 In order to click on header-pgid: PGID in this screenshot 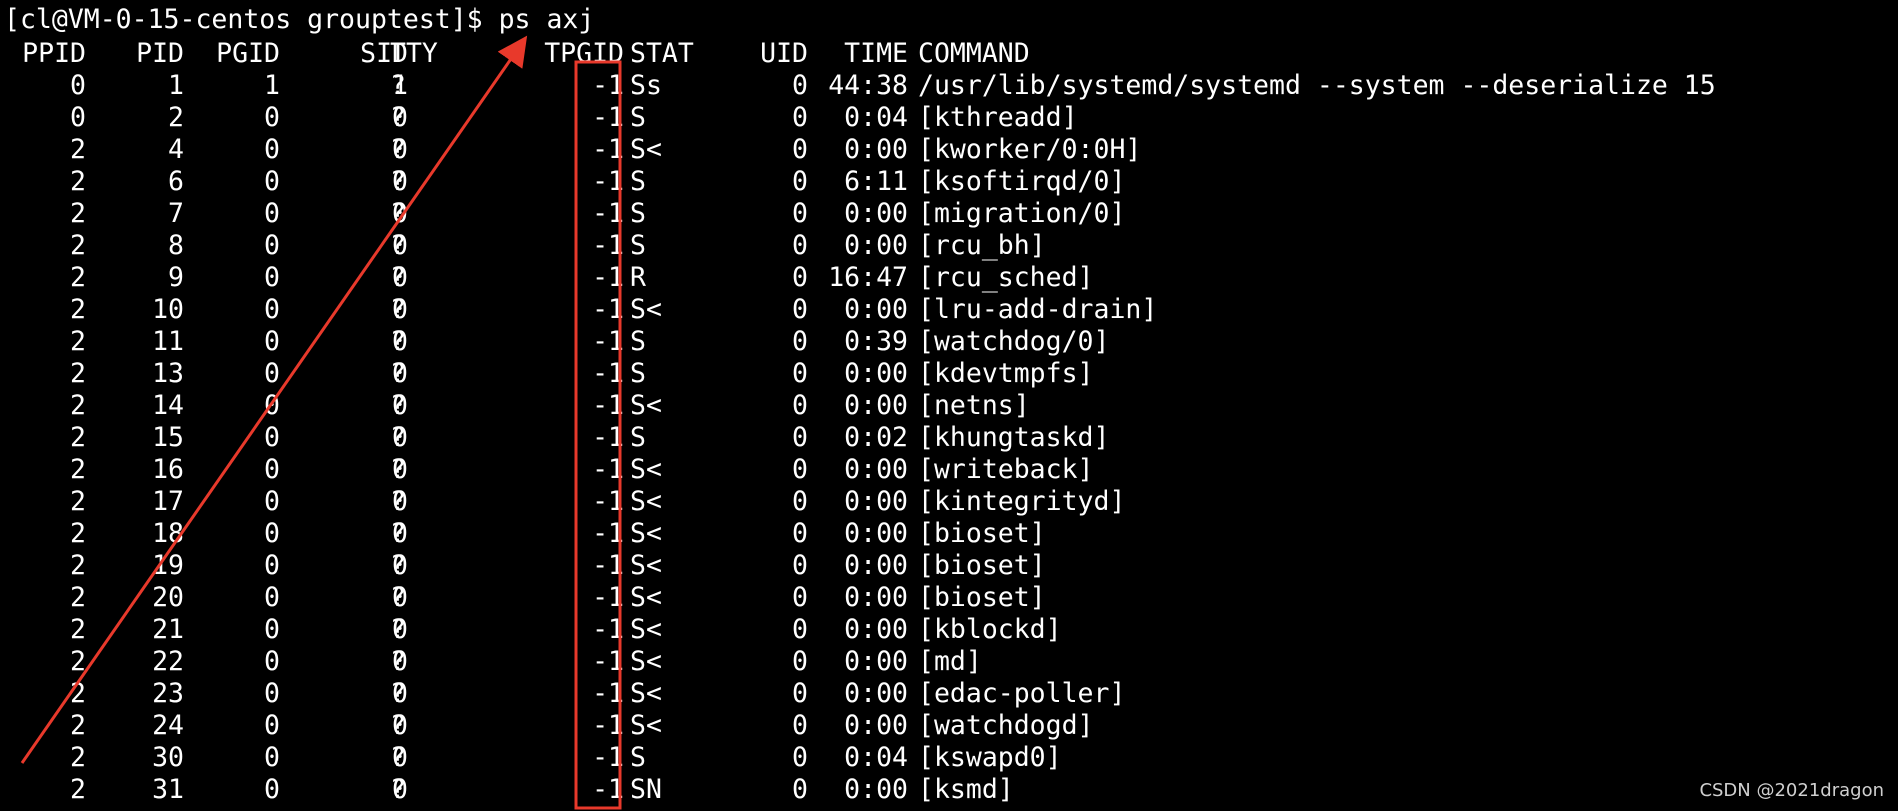, I will do `click(248, 53)`.